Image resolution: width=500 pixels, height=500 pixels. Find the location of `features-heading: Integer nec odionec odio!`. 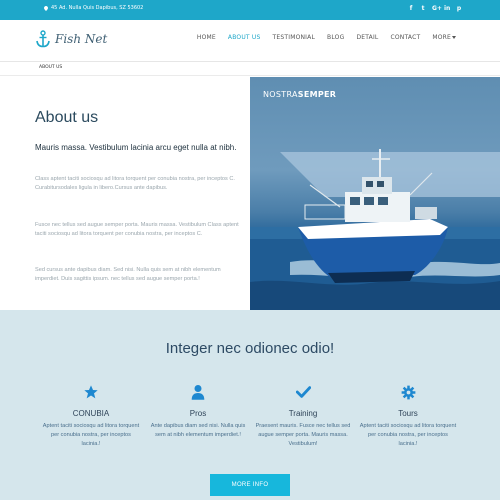

features-heading: Integer nec odionec odio! is located at coordinates (250, 348).